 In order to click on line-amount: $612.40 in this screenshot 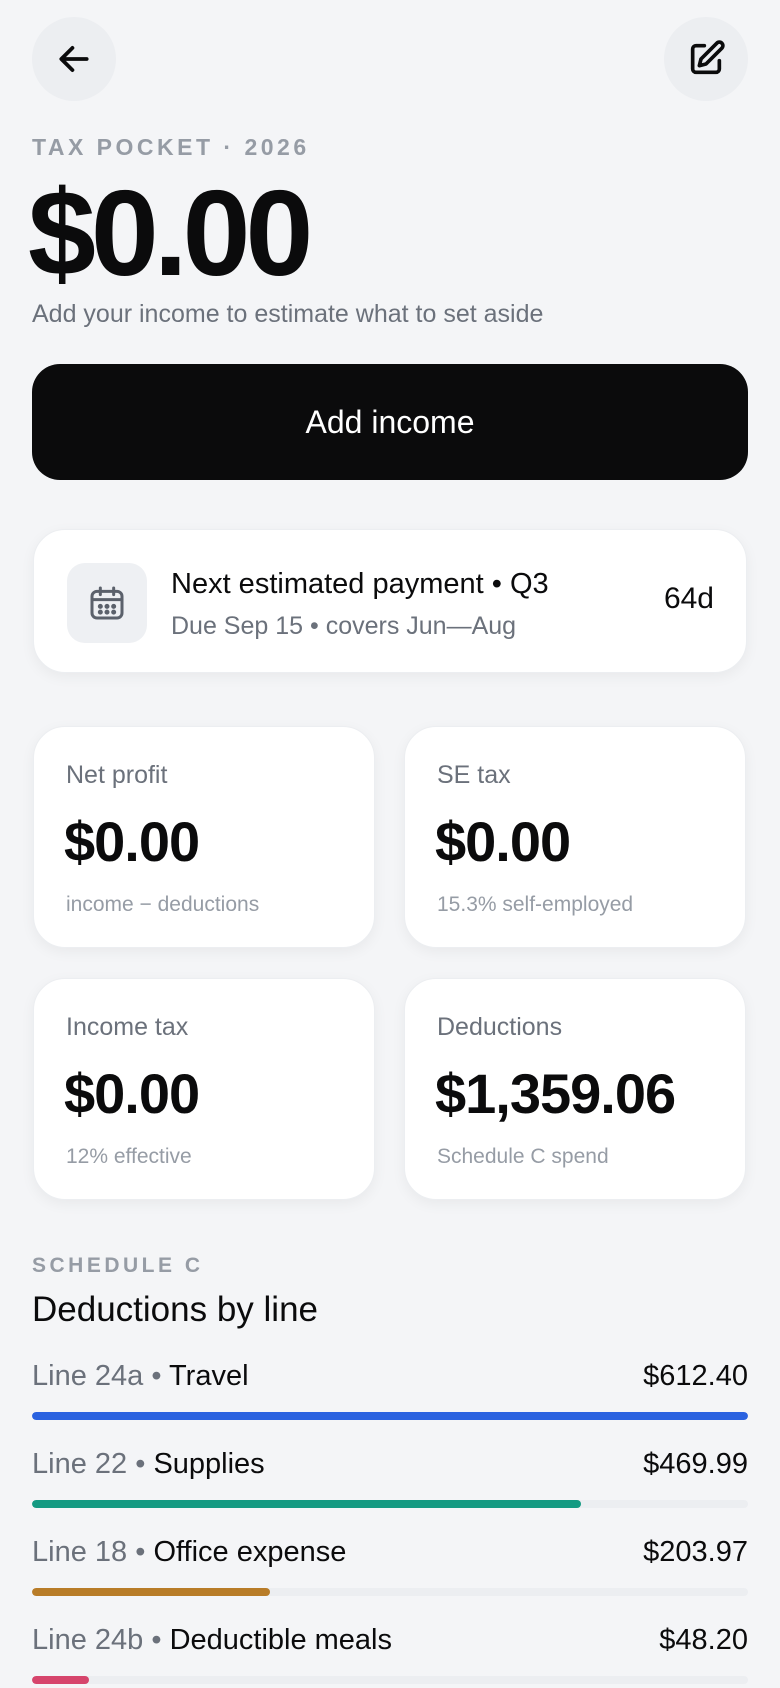, I will do `click(695, 1376)`.